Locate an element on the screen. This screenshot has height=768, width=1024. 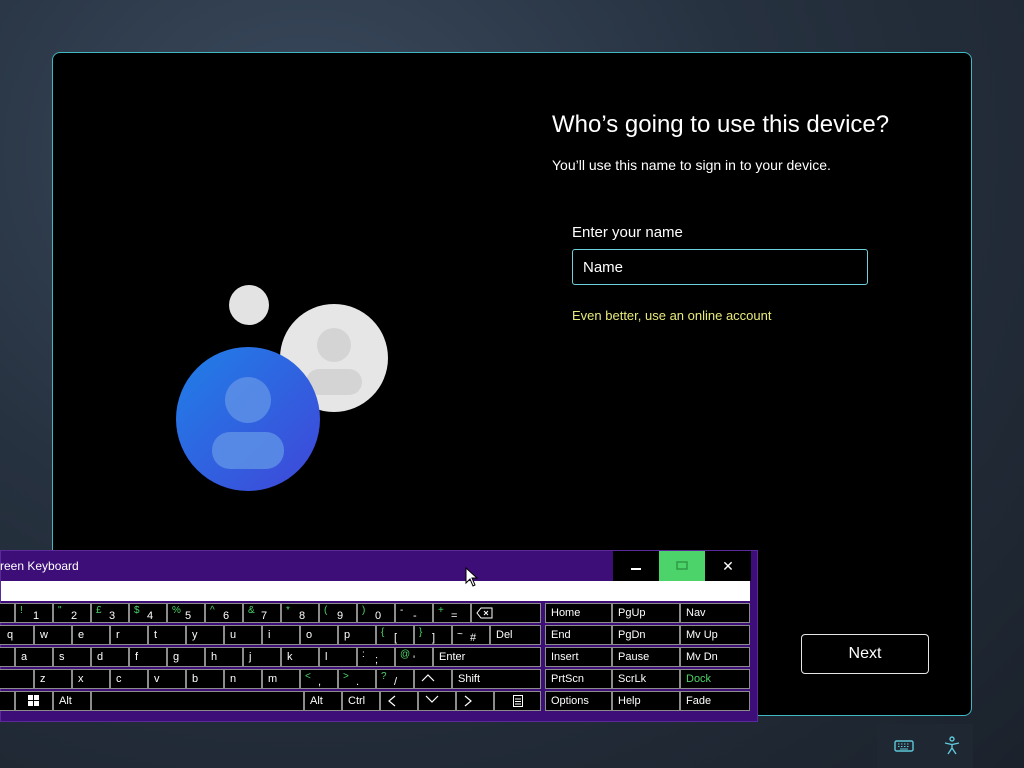
key-s: s is located at coordinates (72, 657).